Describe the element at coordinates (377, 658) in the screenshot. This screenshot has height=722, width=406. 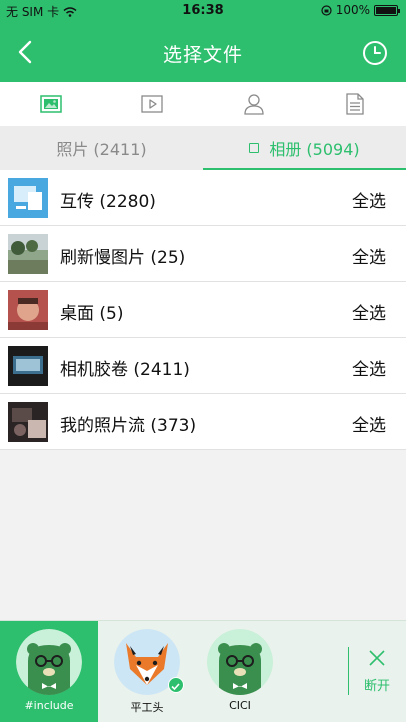
I see `close-icon` at that location.